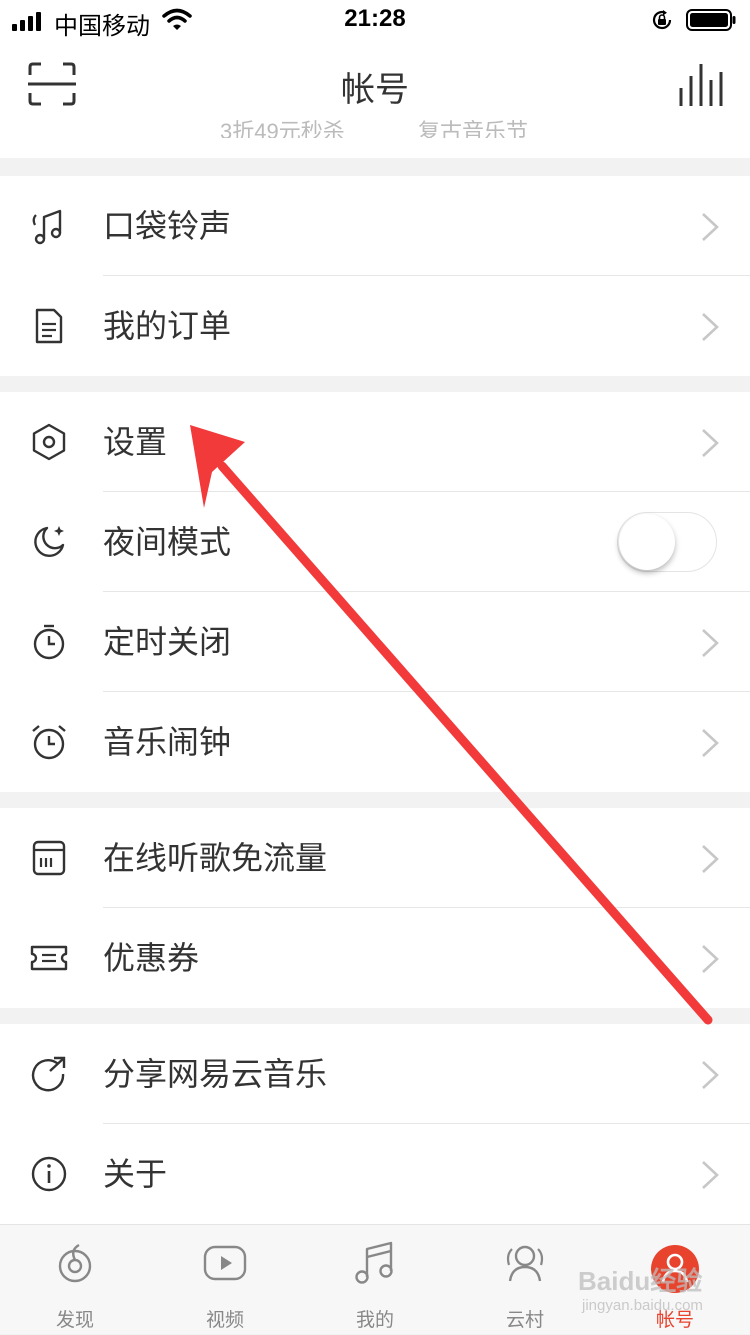  What do you see at coordinates (375, 326) in the screenshot?
I see `menu-item-orders: 我的订单` at bounding box center [375, 326].